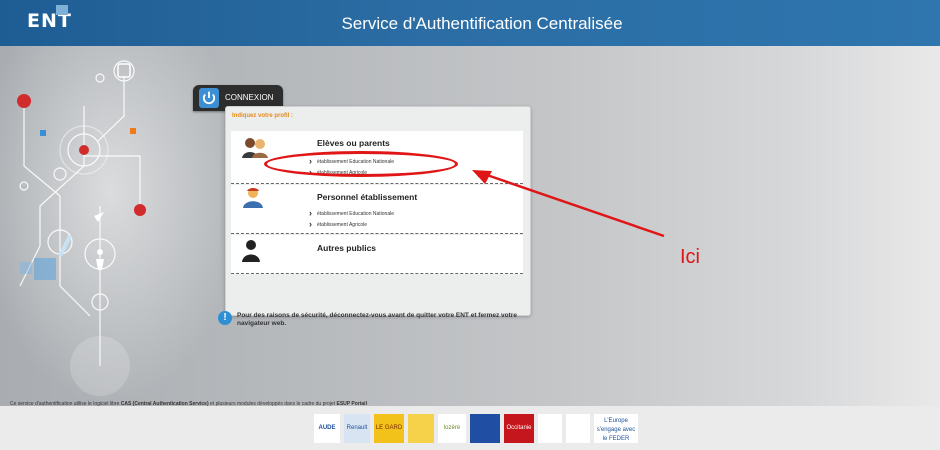 This screenshot has width=940, height=450. What do you see at coordinates (165, 404) in the screenshot?
I see `cas-link: CAS (Central Authentication Service)` at bounding box center [165, 404].